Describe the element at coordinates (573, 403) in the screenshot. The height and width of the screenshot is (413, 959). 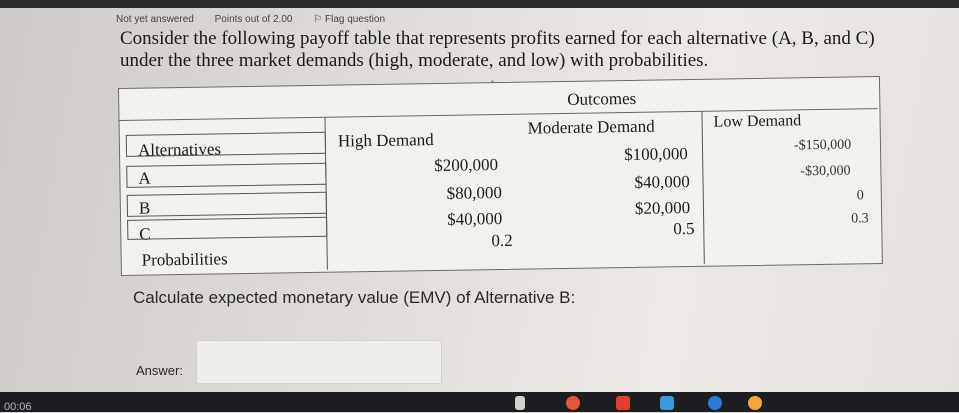
I see `browser-icon` at that location.